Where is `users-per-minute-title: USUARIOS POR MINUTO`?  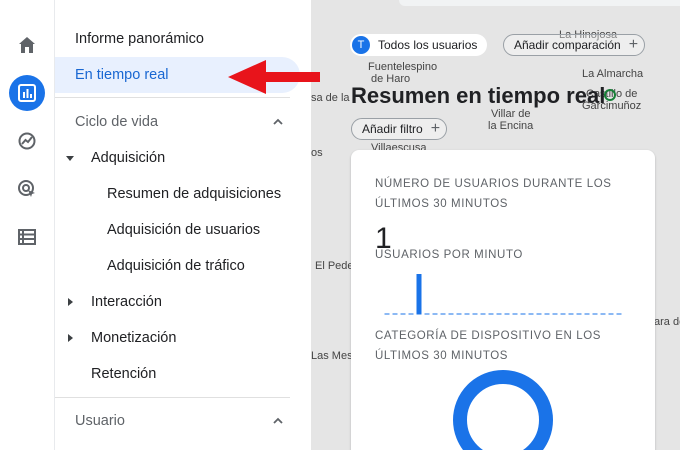 users-per-minute-title: USUARIOS POR MINUTO is located at coordinates (449, 255).